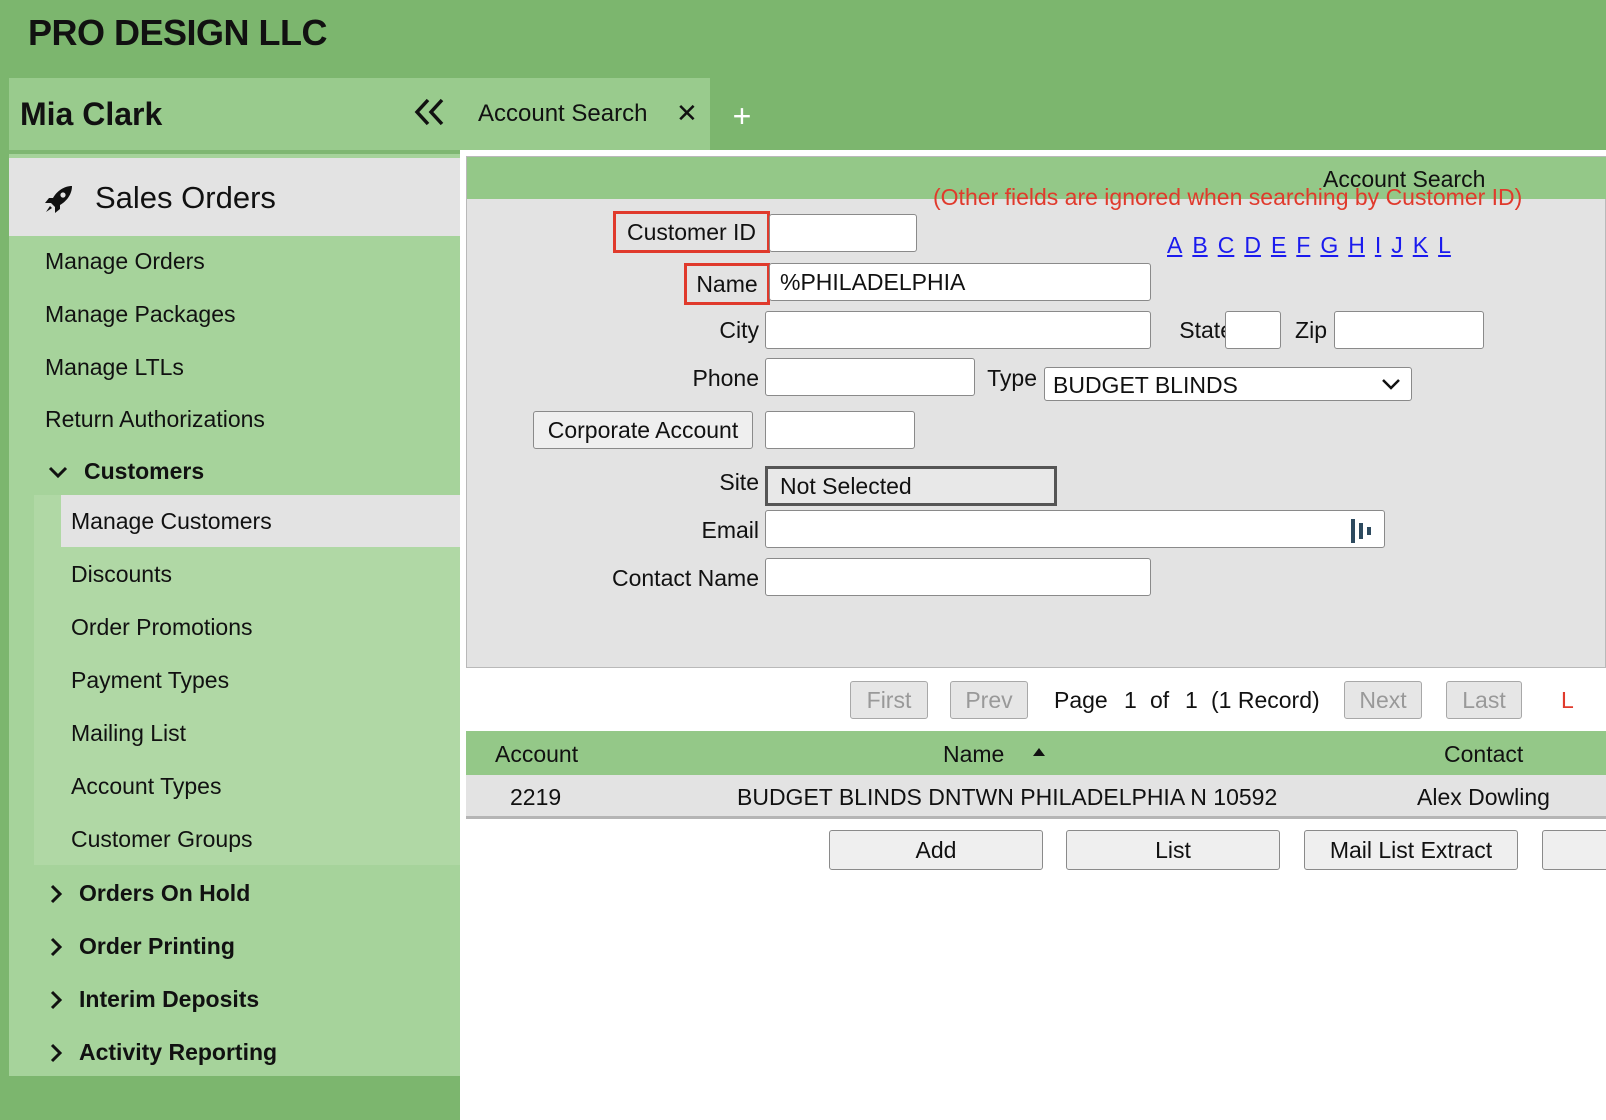 The image size is (1606, 1120). Describe the element at coordinates (1361, 531) in the screenshot. I see `password-manager-icon` at that location.